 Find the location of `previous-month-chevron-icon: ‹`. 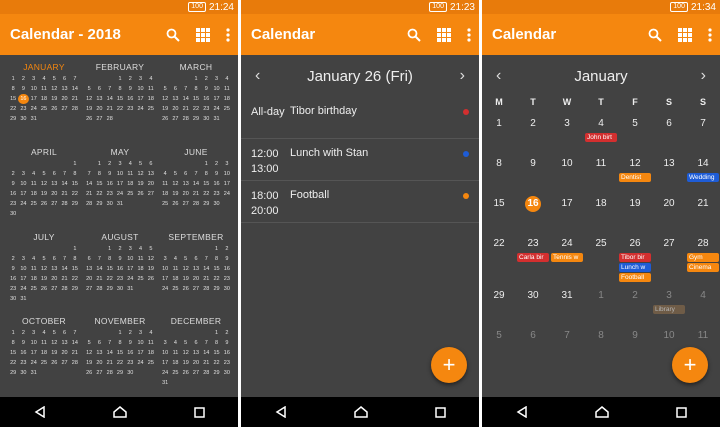

previous-month-chevron-icon: ‹ is located at coordinates (498, 76).